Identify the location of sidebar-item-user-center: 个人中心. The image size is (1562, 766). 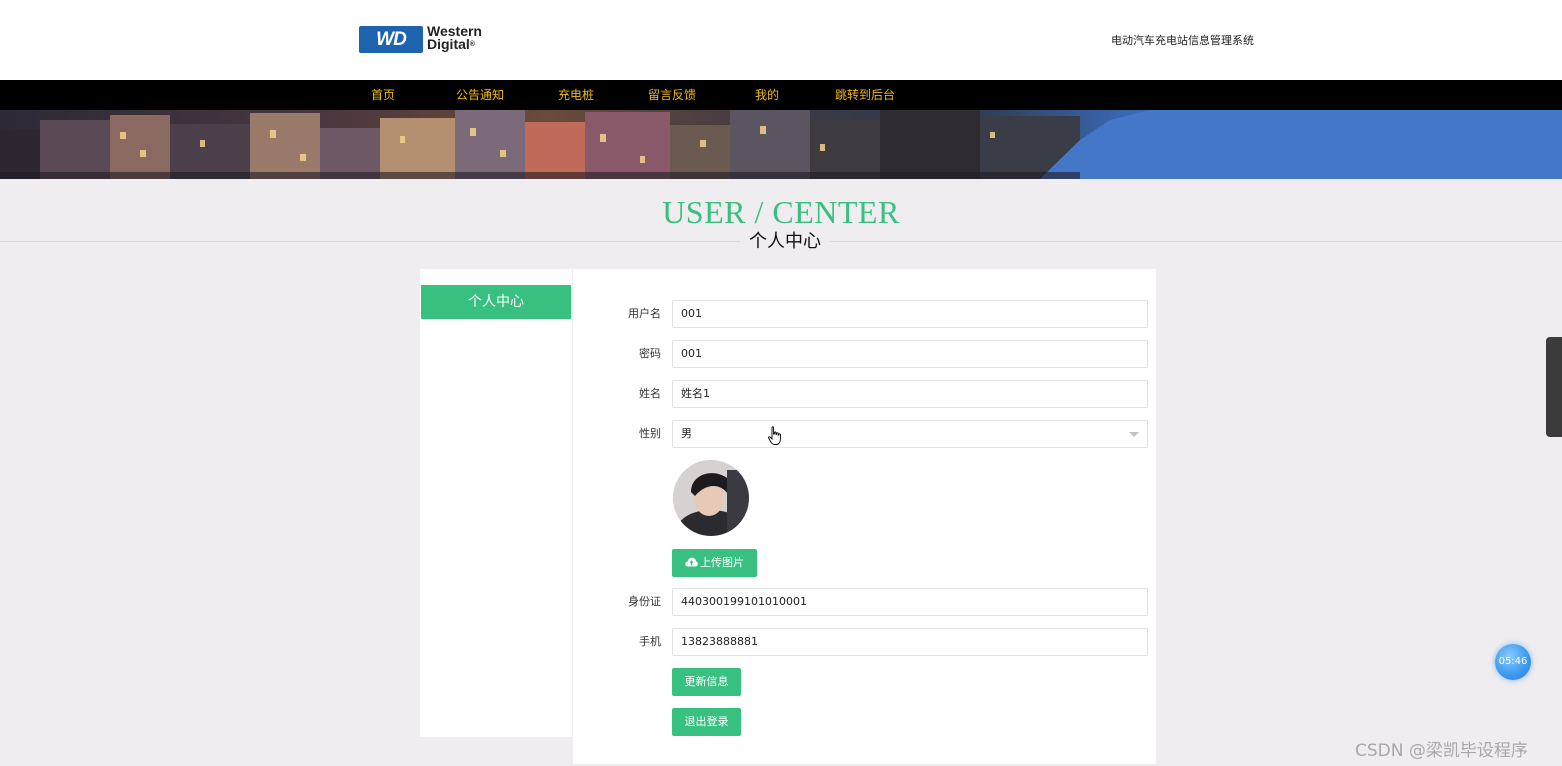
(496, 302).